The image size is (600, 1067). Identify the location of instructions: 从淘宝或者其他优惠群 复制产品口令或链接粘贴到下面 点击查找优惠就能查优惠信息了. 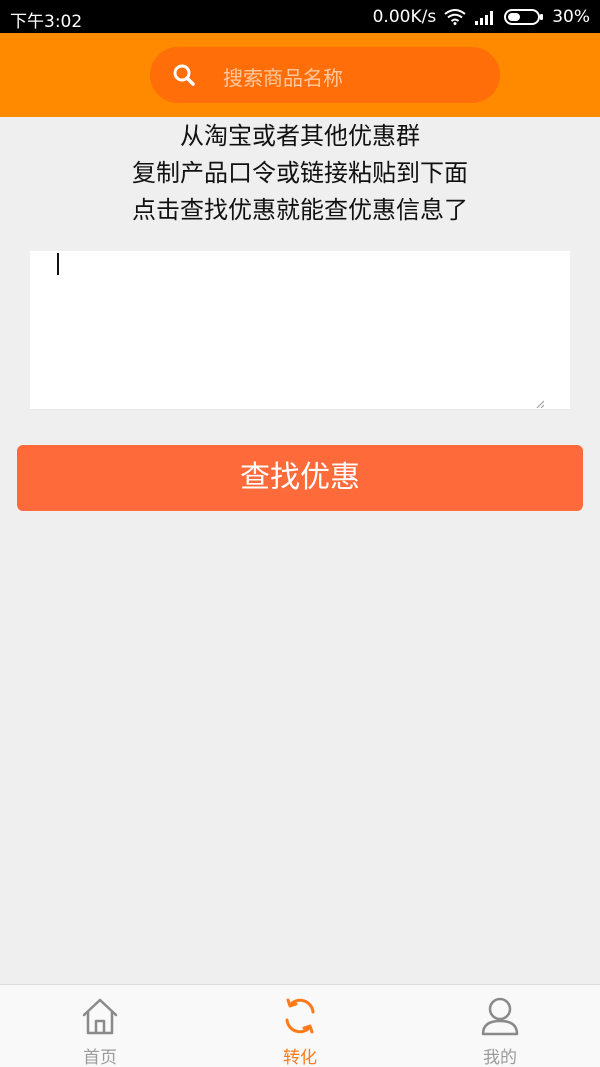
(300, 173).